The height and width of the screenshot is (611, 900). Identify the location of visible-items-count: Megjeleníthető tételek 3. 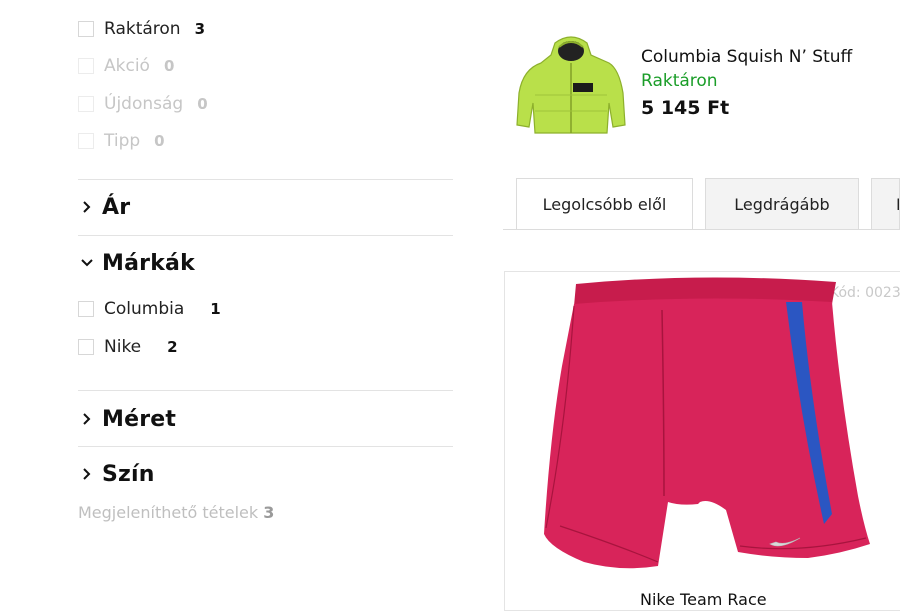
(176, 512).